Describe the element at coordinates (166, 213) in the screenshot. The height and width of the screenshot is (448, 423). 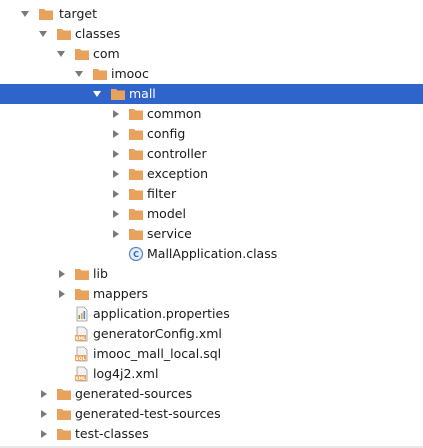
I see `tree-item-label: model` at that location.